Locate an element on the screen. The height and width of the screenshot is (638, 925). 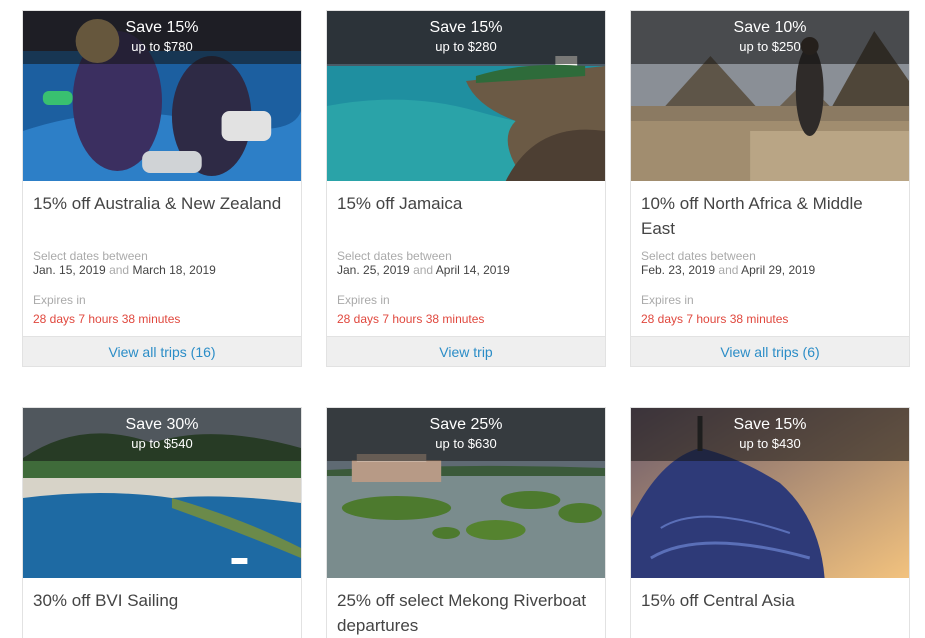
badge-upto: up to $430 is located at coordinates (770, 443).